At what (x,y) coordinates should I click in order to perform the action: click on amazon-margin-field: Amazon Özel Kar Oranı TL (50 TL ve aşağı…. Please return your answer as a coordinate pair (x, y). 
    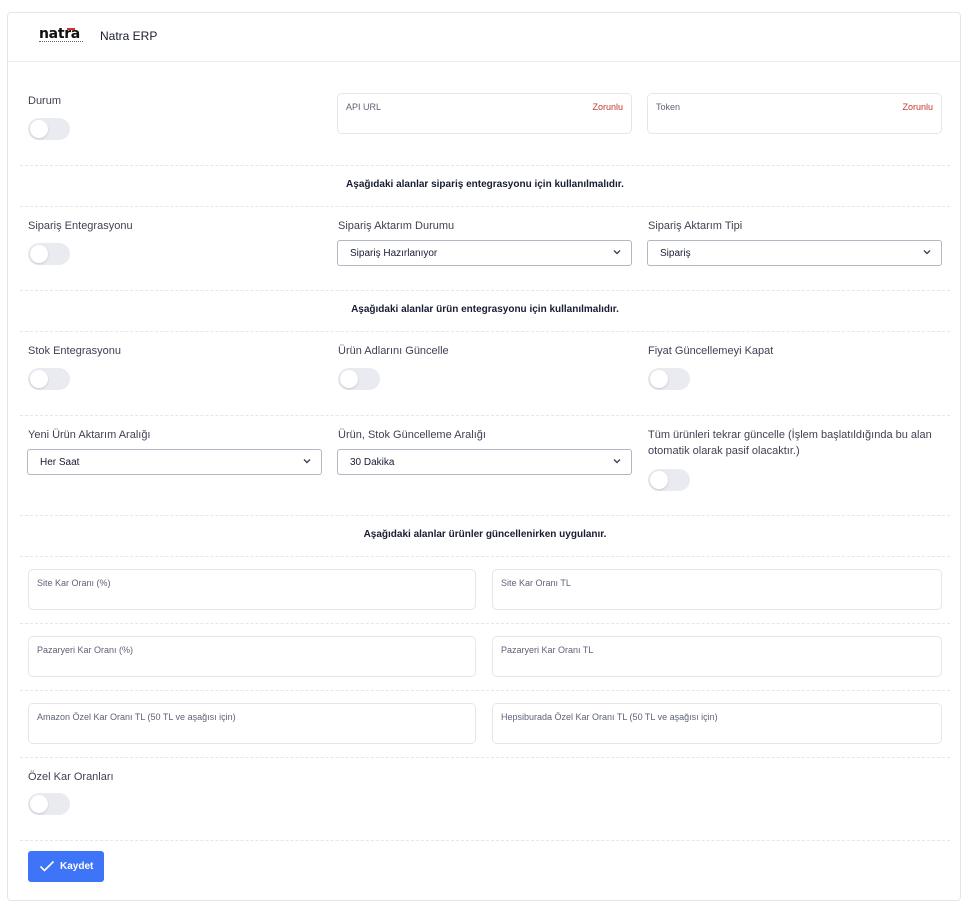
    Looking at the image, I should click on (252, 723).